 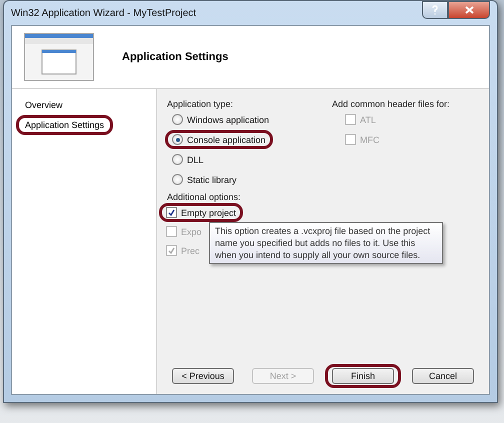 I want to click on help-icon, so click(x=435, y=10).